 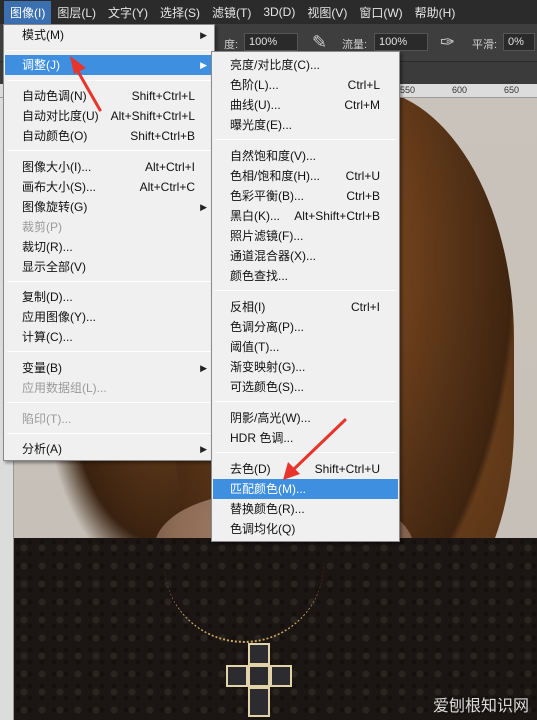 What do you see at coordinates (231, 12) in the screenshot?
I see `menu-filter: 滤镜(T)` at bounding box center [231, 12].